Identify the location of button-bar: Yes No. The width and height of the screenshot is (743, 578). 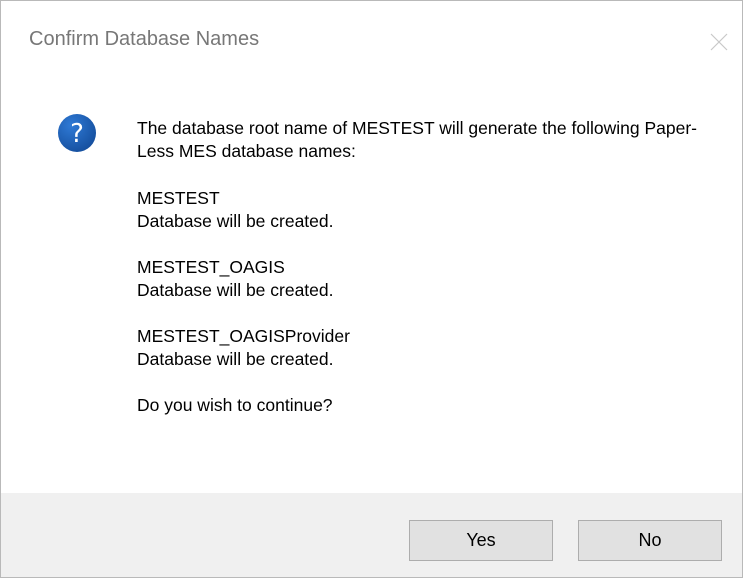
(371, 535).